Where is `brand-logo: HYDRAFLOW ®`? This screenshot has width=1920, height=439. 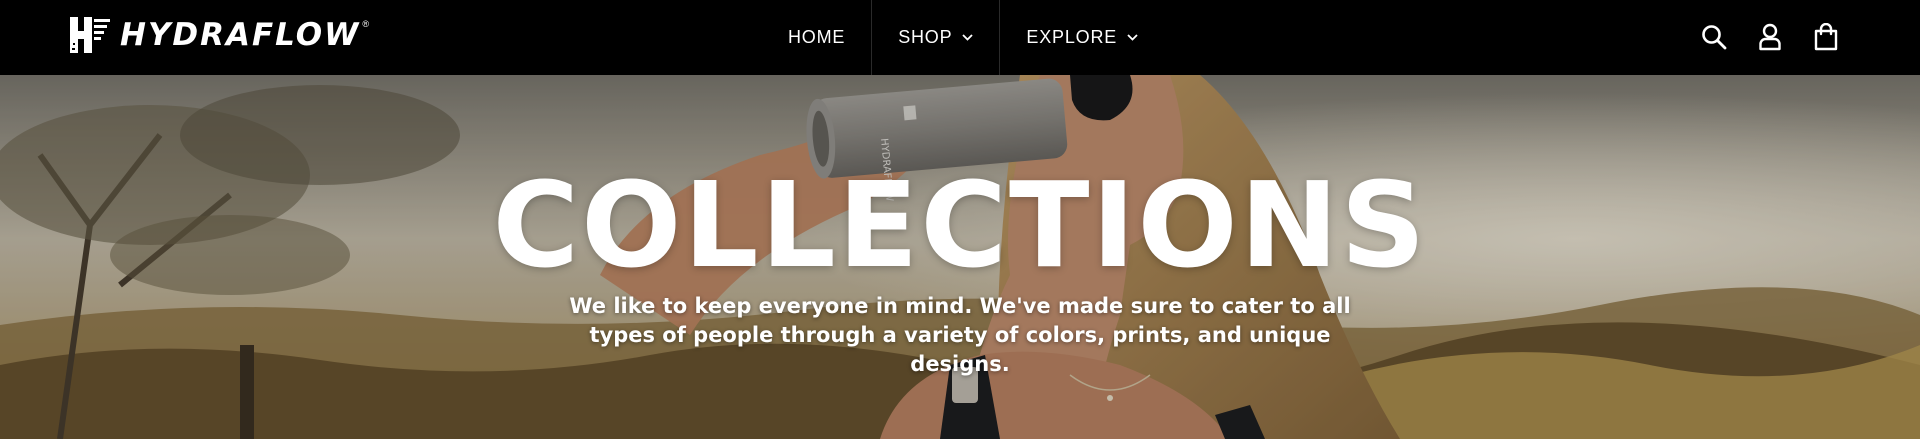
brand-logo: HYDRAFLOW ® is located at coordinates (219, 35).